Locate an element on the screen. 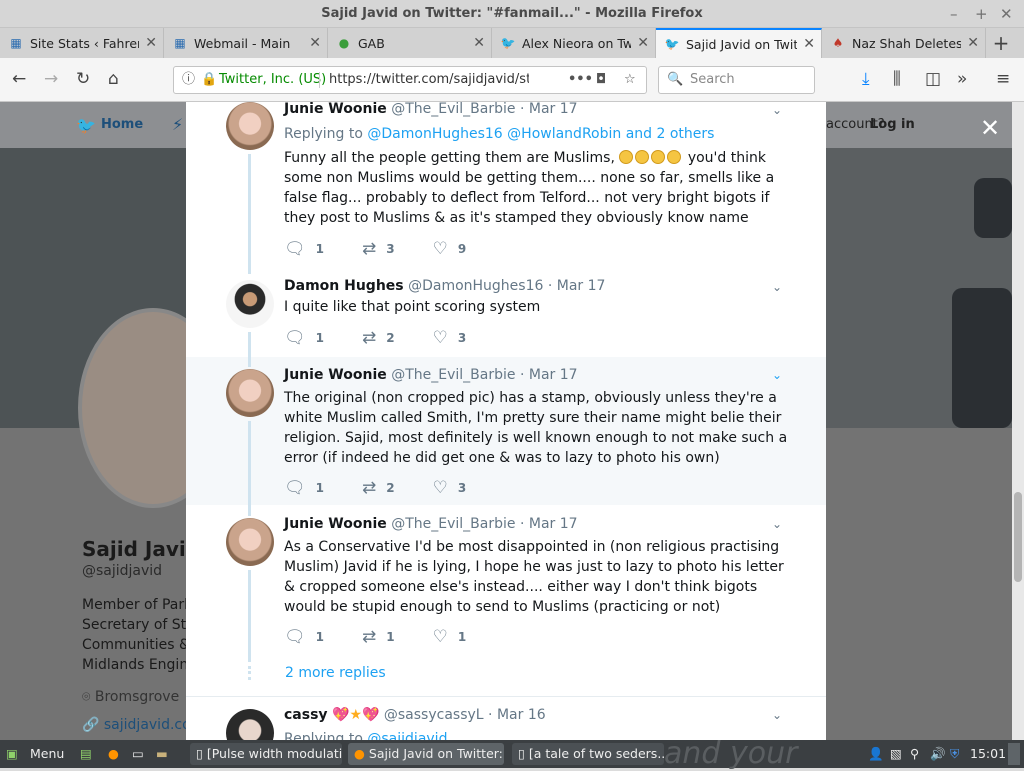 The height and width of the screenshot is (771, 1024). tab-naz-shah: ♠ Naz Shah Deletes ✕ is located at coordinates (904, 43).